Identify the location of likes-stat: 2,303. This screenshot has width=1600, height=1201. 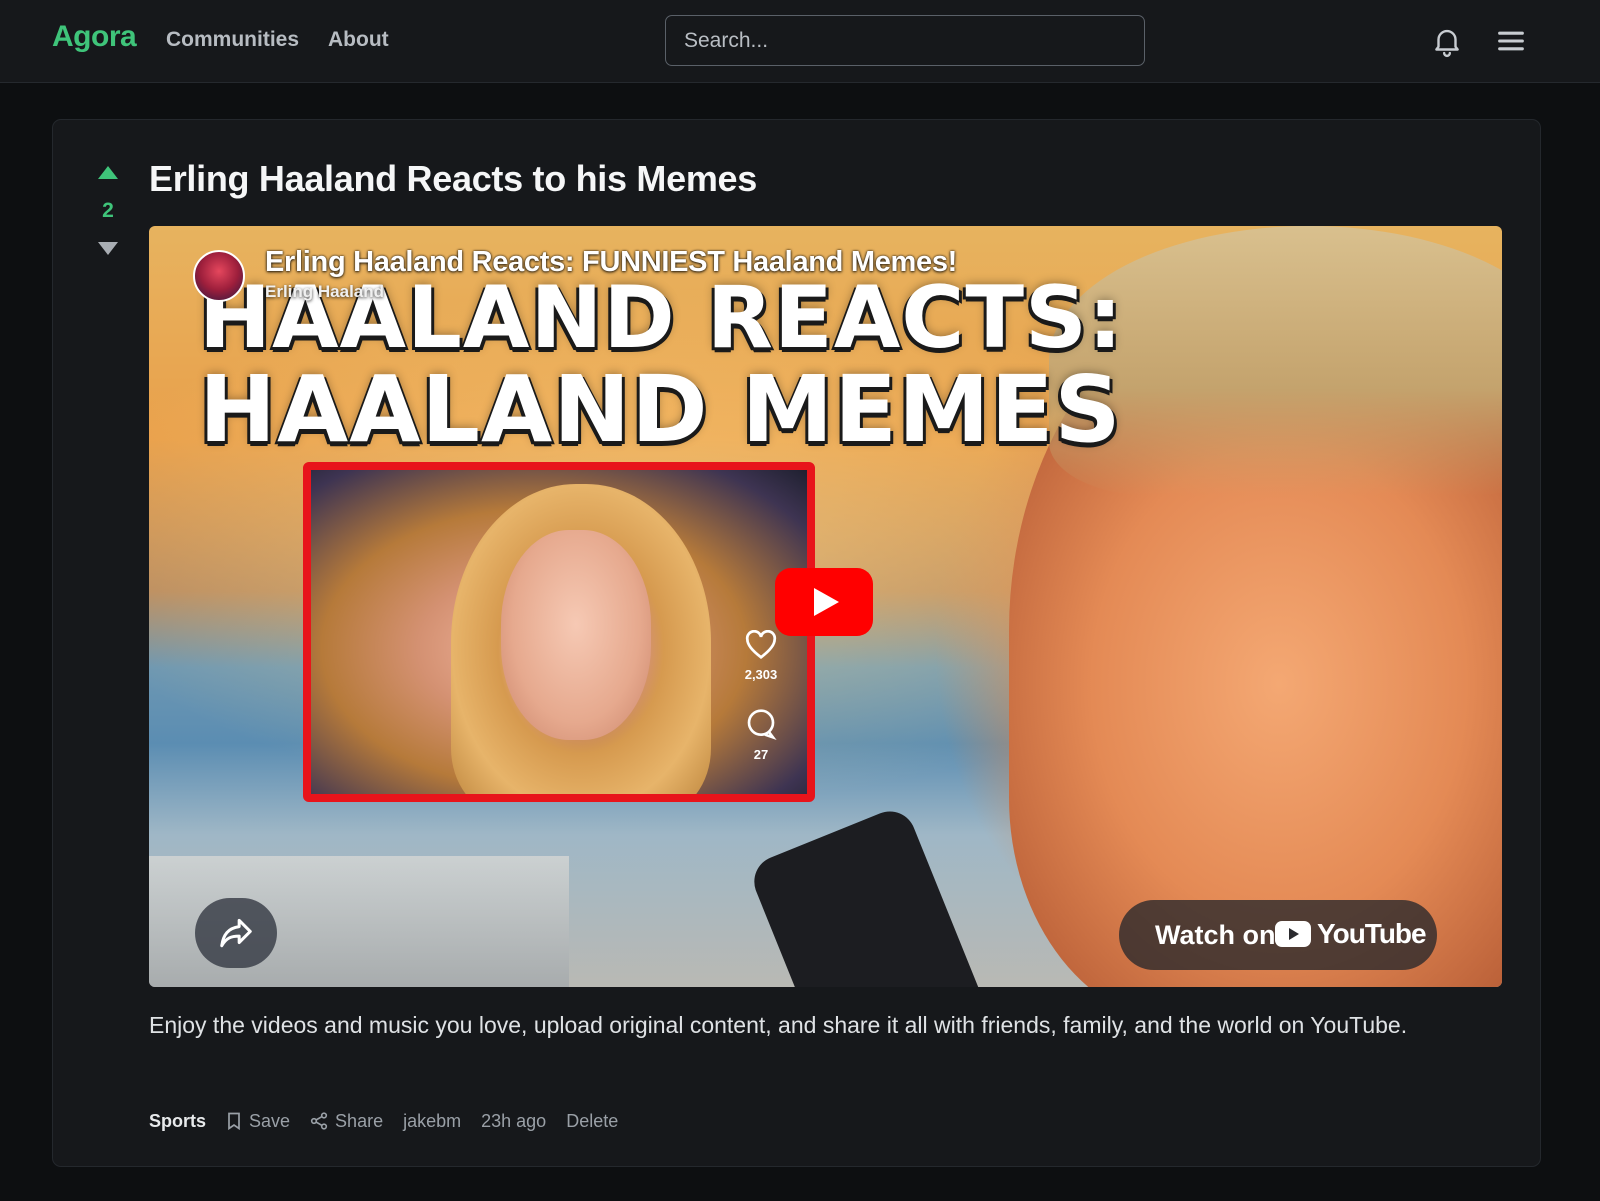
(761, 655).